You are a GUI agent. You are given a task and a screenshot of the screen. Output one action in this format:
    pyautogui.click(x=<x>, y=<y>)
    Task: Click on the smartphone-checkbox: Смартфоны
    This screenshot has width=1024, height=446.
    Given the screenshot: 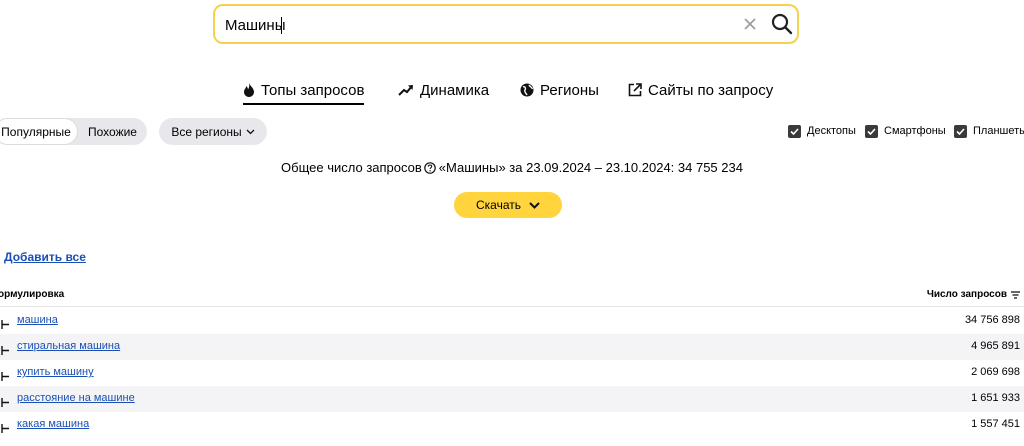 What is the action you would take?
    pyautogui.click(x=905, y=131)
    